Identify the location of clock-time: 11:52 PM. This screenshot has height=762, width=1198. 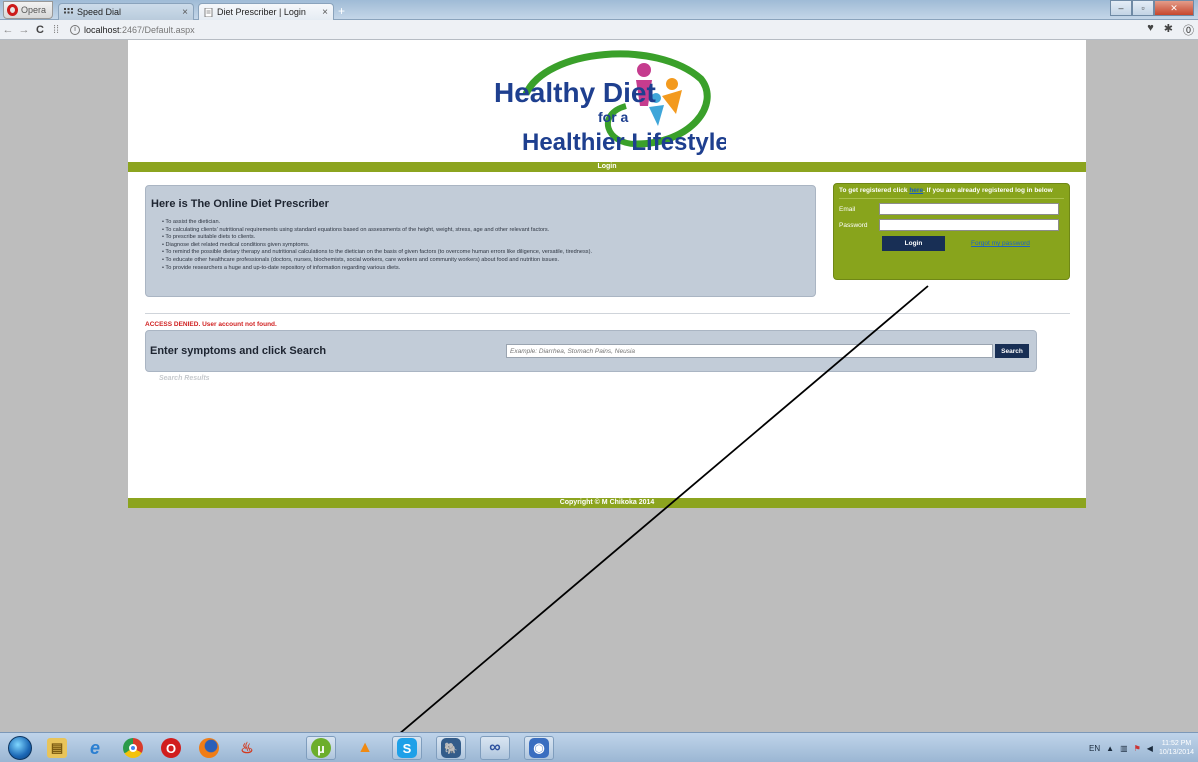
(1176, 743).